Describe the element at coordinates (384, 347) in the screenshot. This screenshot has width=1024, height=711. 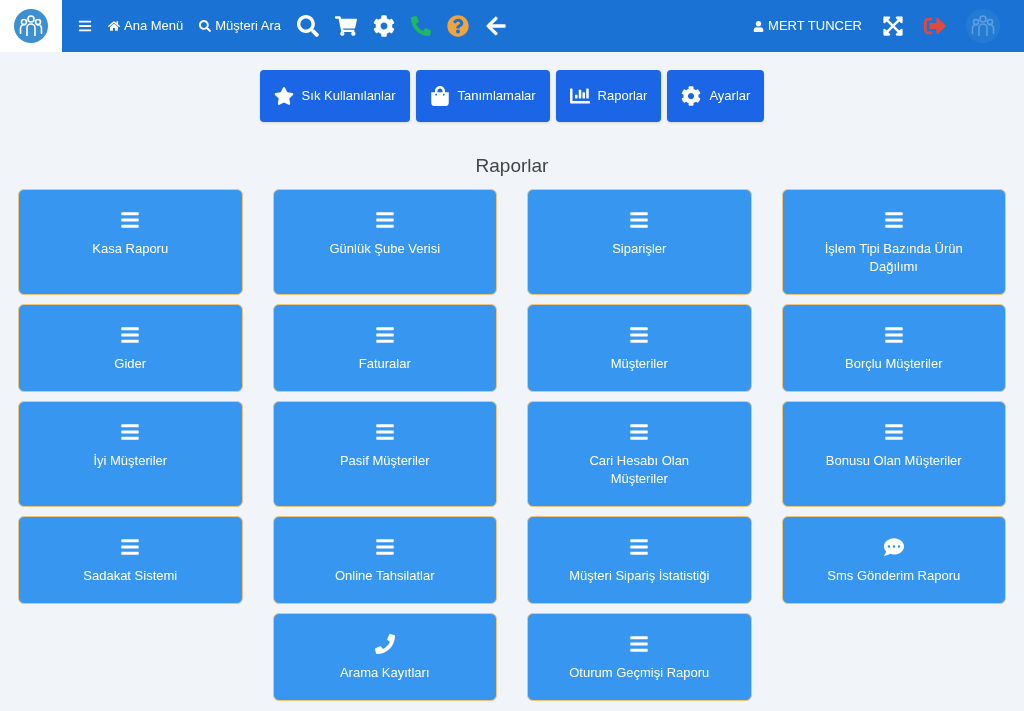
I see `report-tile: Faturalar` at that location.